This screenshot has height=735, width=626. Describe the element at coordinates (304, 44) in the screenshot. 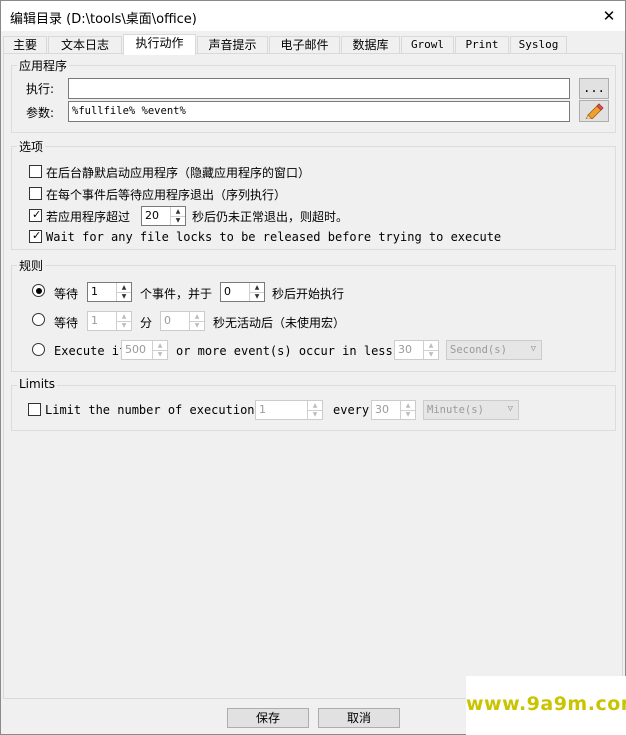

I see `tab-email: 电子邮件` at that location.